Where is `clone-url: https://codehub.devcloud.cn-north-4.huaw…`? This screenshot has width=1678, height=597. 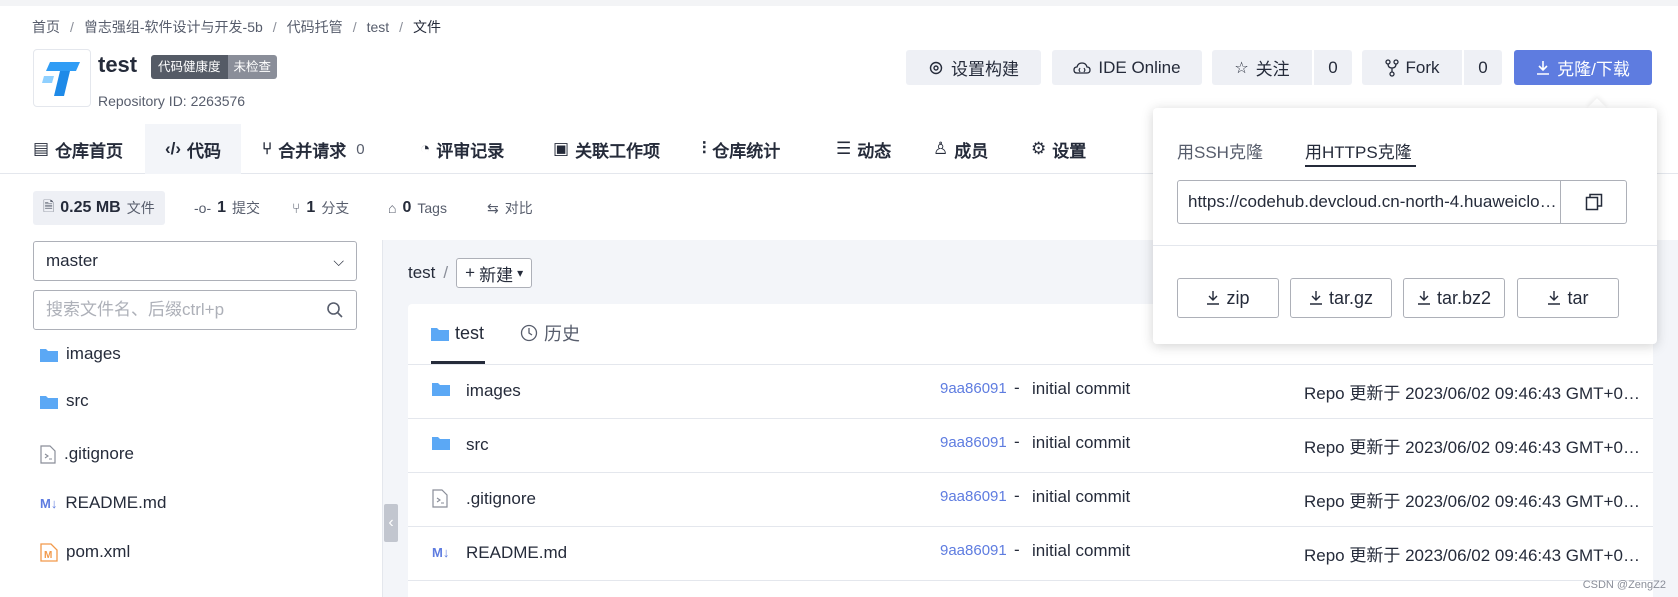 clone-url: https://codehub.devcloud.cn-north-4.huaw… is located at coordinates (1370, 202).